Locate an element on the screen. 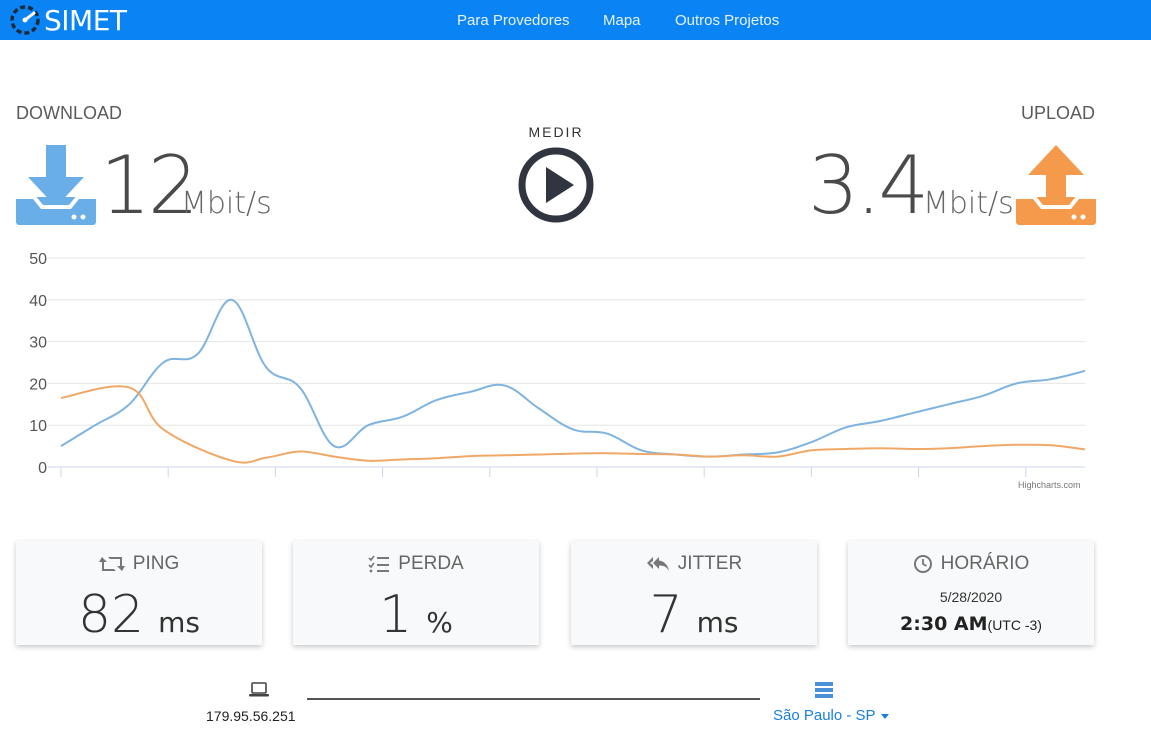 This screenshot has width=1151, height=732. retweet-icon is located at coordinates (111, 564).